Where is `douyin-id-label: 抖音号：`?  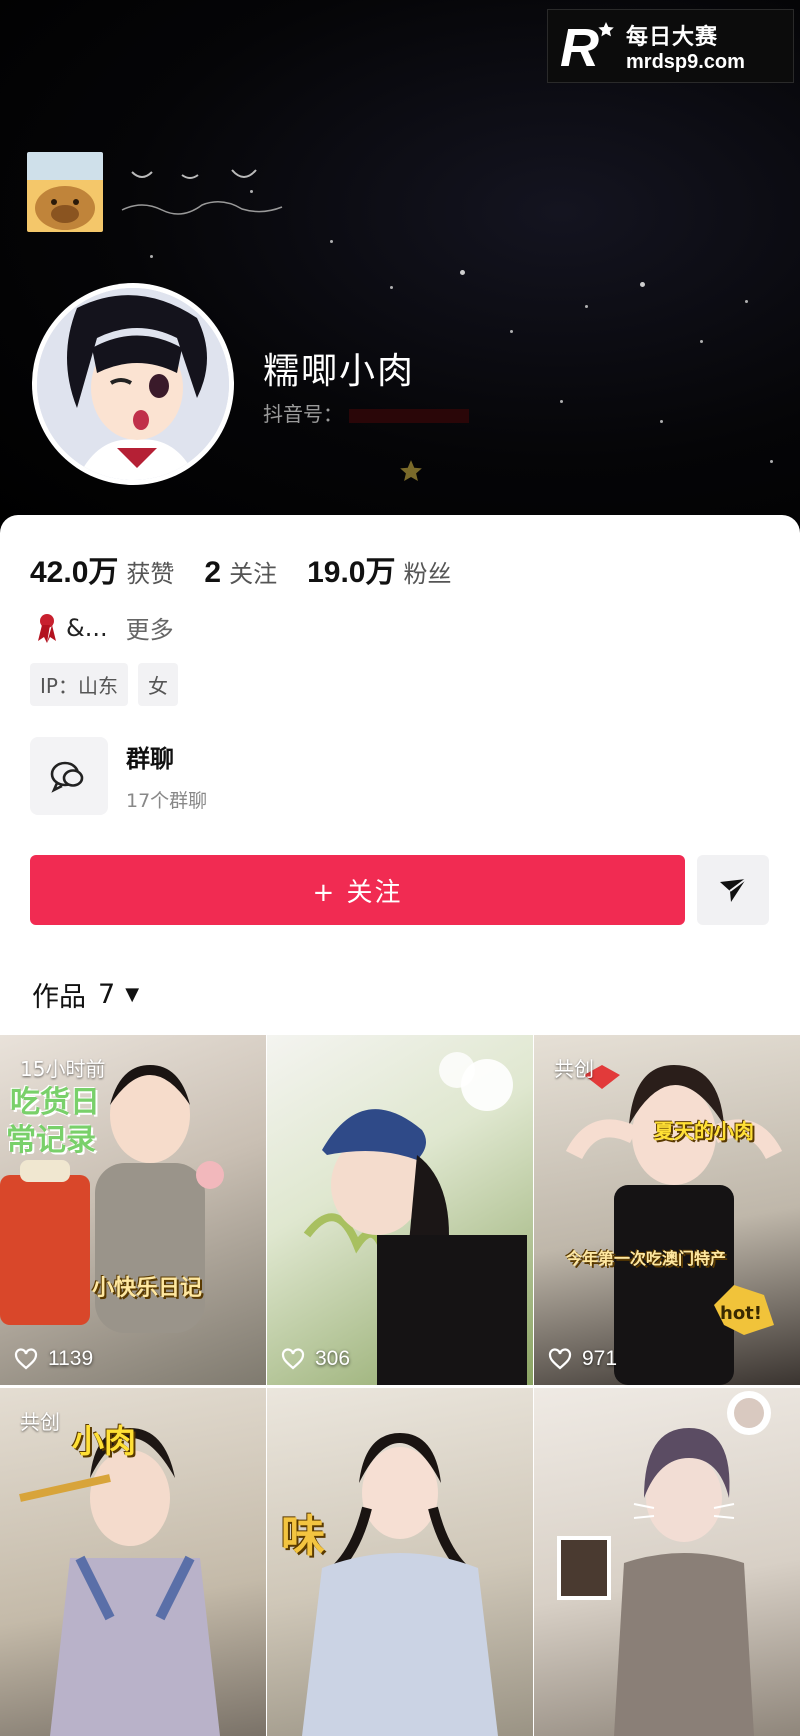 douyin-id-label: 抖音号： is located at coordinates (303, 414).